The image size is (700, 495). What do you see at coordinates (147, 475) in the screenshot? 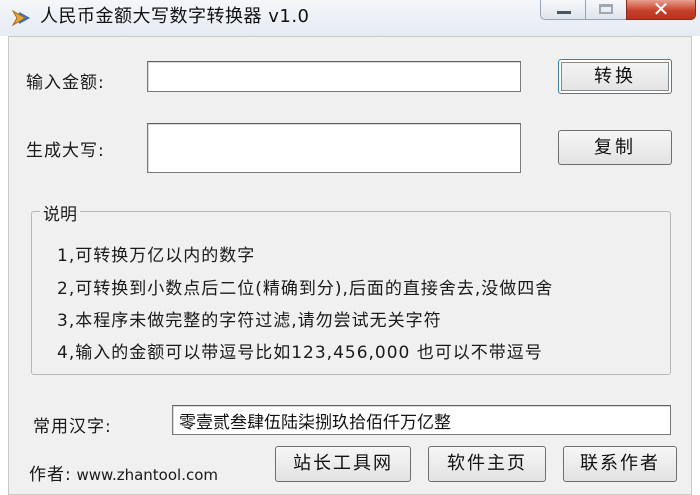
I see `author-site: www.zhantool.com` at bounding box center [147, 475].